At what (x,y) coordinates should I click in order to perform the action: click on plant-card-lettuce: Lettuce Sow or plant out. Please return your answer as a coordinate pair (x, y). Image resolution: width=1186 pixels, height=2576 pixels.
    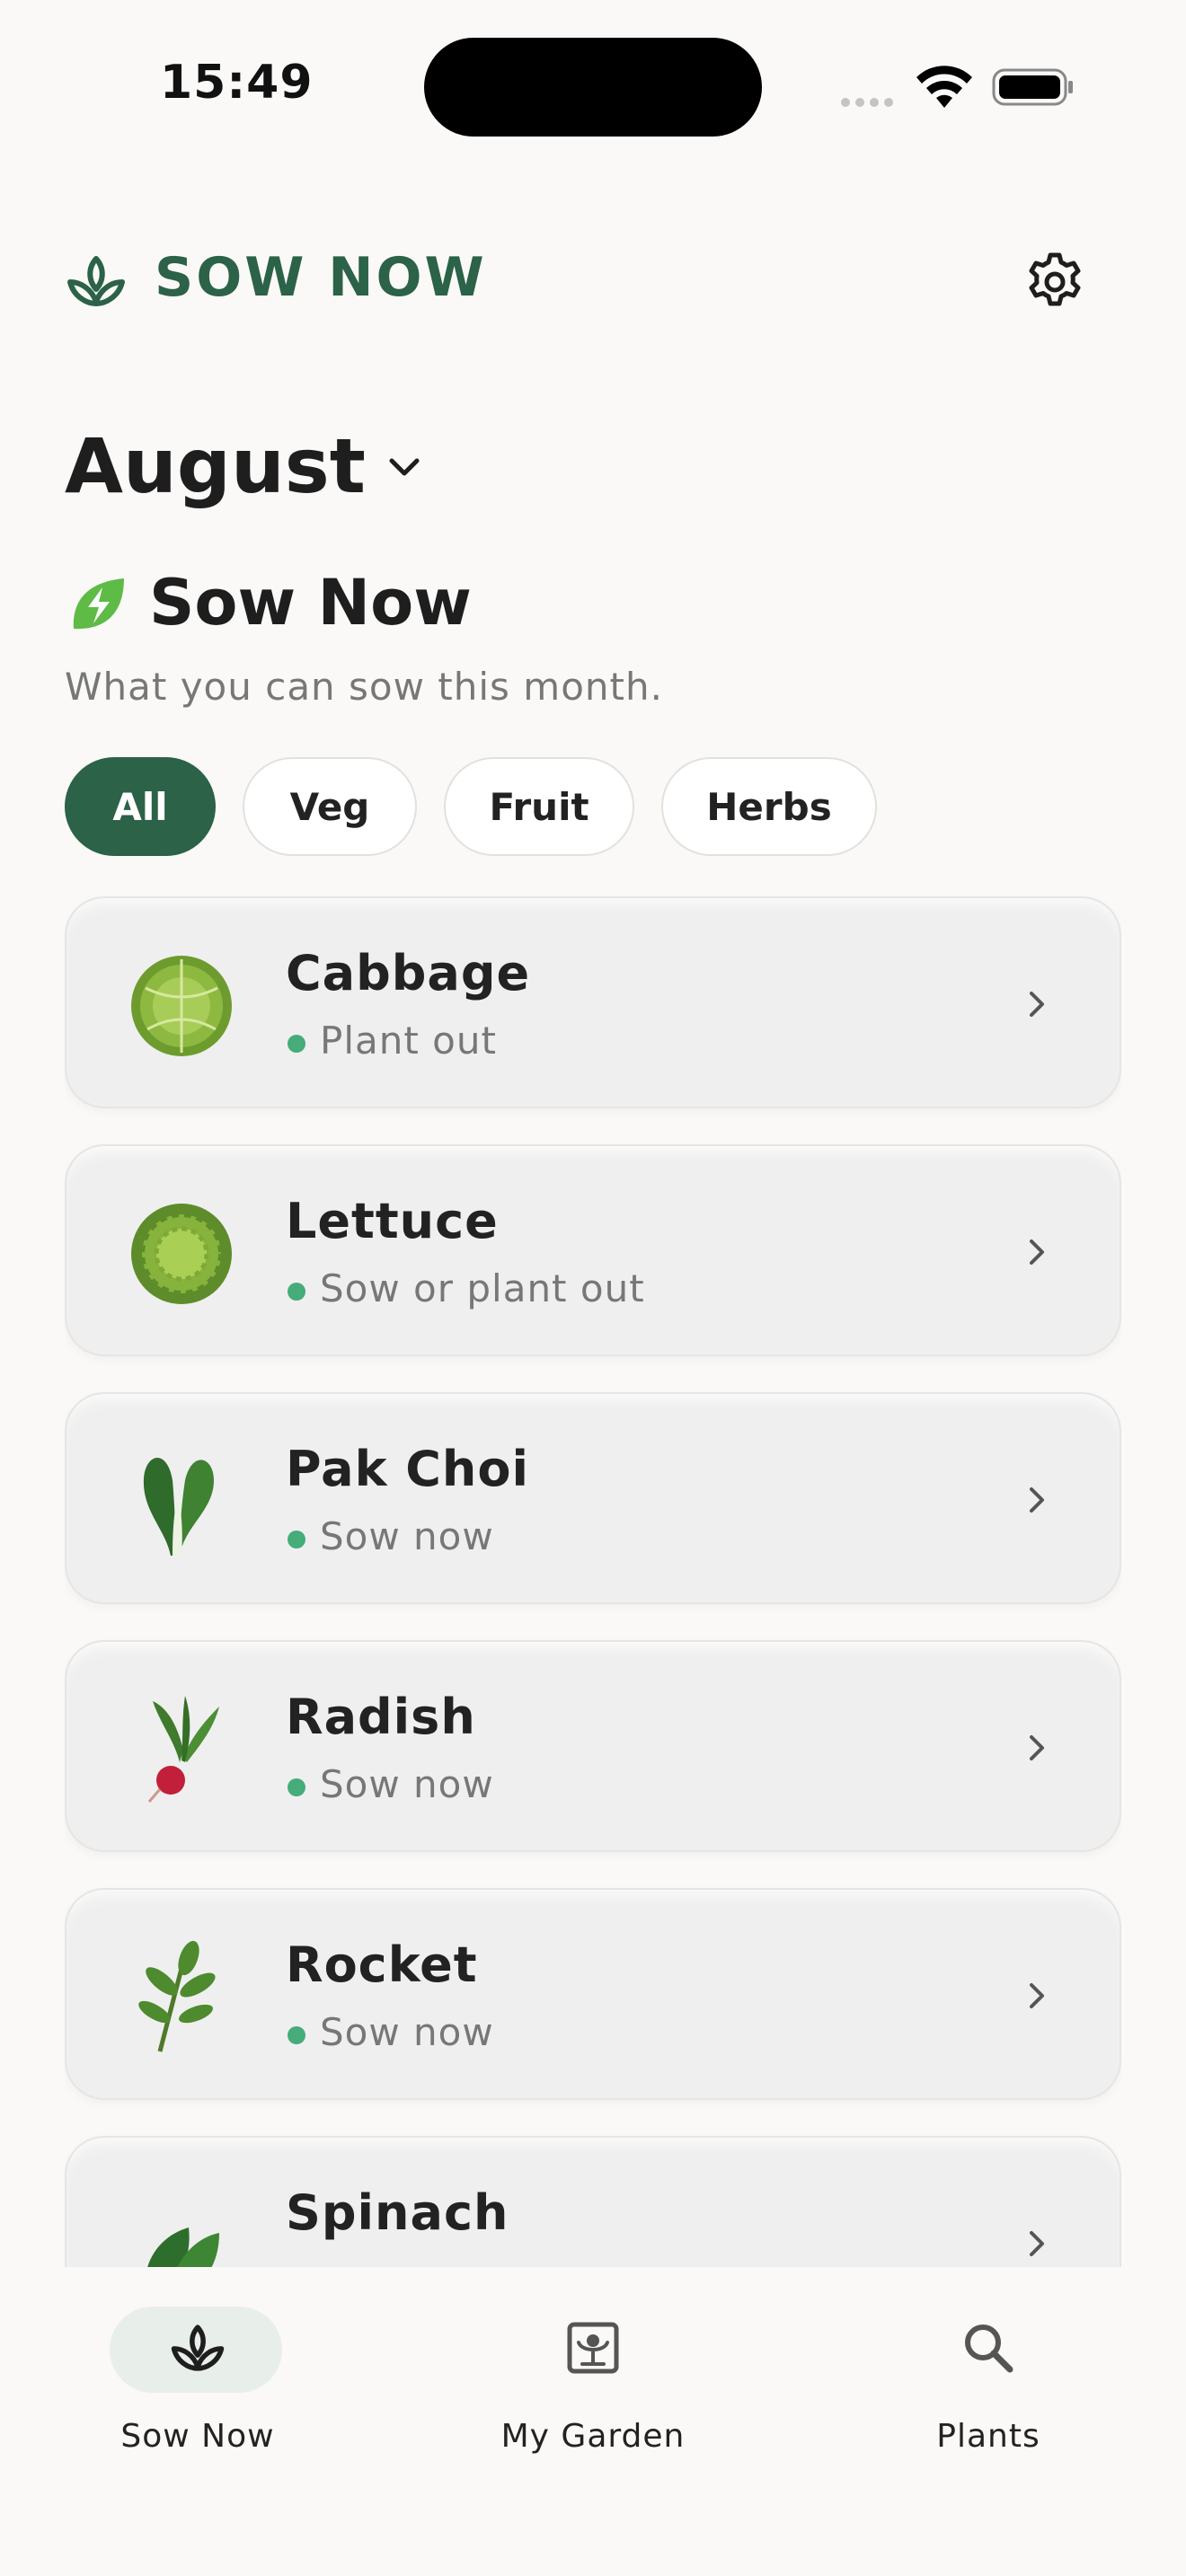
    Looking at the image, I should click on (593, 1250).